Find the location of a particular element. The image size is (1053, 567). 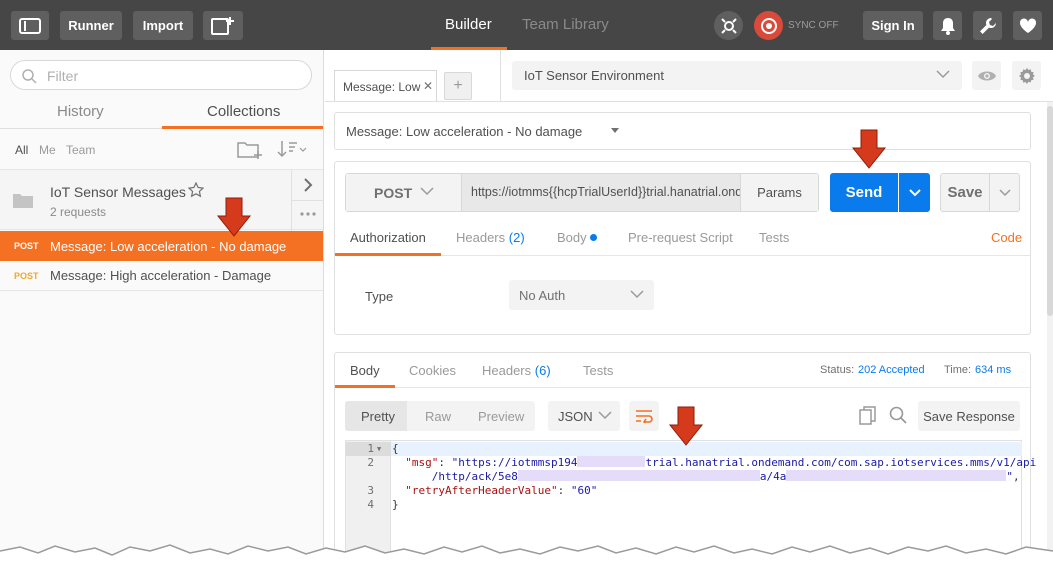

new-window-icon is located at coordinates (222, 25).